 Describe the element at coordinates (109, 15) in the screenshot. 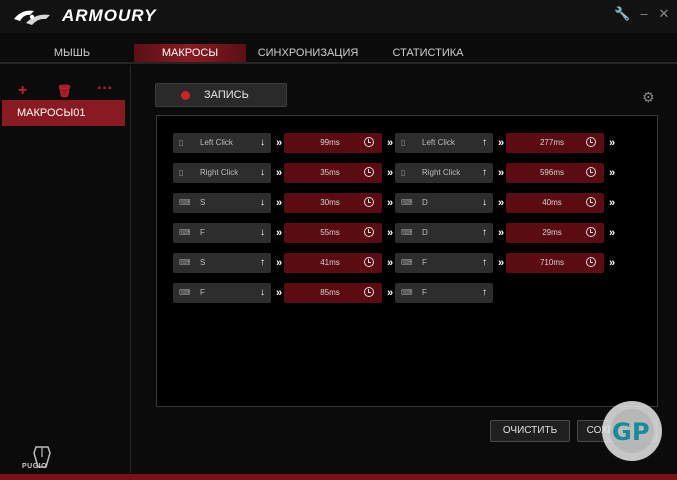

I see `app-title: ARMOURY` at that location.